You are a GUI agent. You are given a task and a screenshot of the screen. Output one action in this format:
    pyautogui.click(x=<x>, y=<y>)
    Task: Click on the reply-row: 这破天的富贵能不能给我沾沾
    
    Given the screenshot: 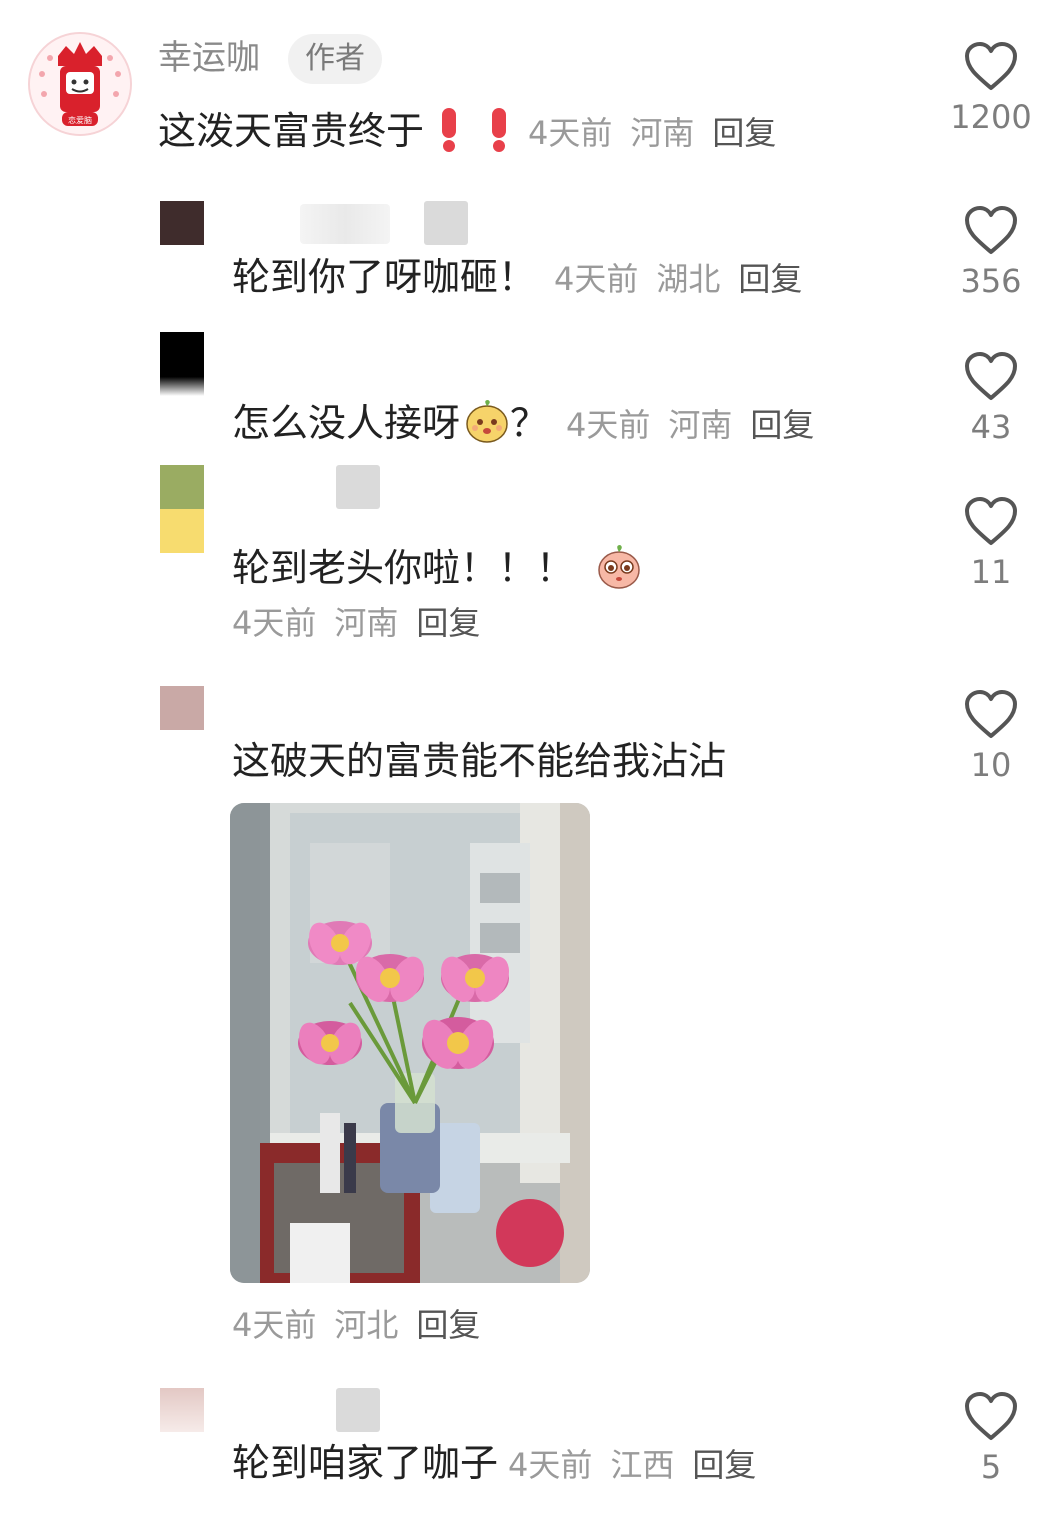 What is the action you would take?
    pyautogui.click(x=479, y=761)
    